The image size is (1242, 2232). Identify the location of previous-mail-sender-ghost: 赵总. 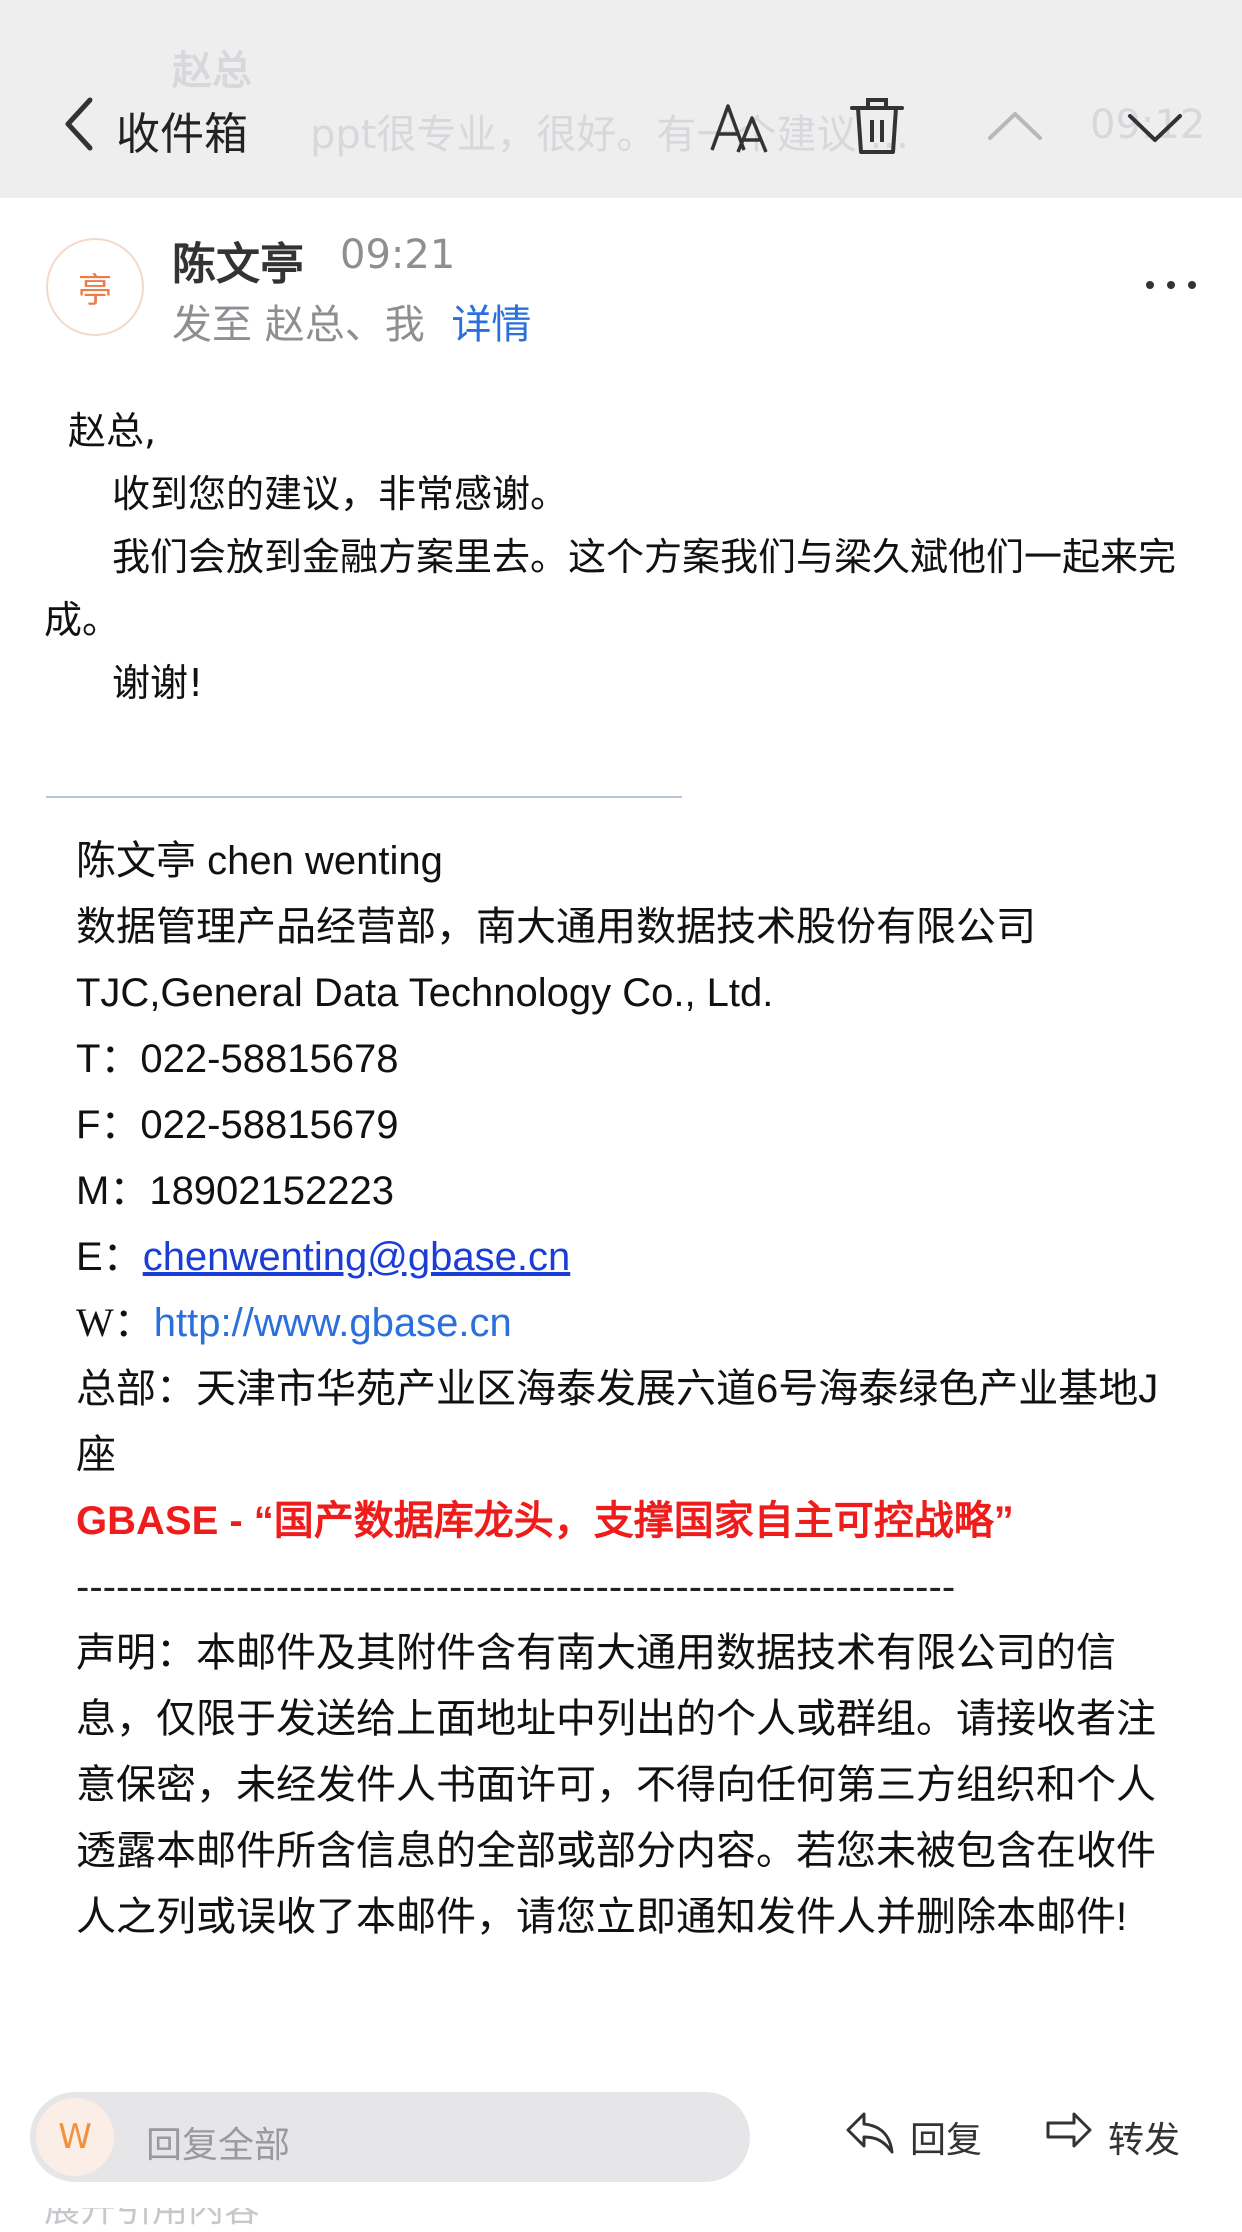
(212, 71).